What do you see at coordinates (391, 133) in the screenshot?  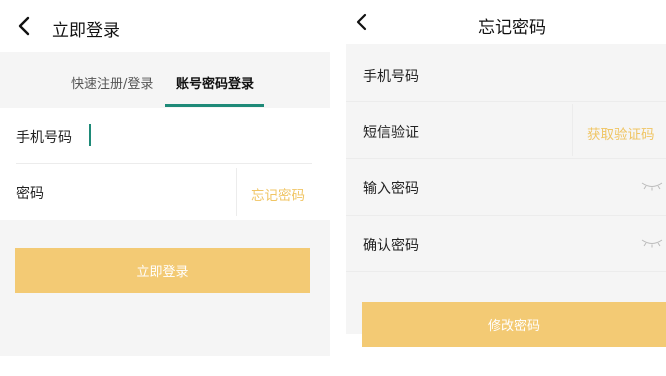 I see `sms-code-label: 短信验证` at bounding box center [391, 133].